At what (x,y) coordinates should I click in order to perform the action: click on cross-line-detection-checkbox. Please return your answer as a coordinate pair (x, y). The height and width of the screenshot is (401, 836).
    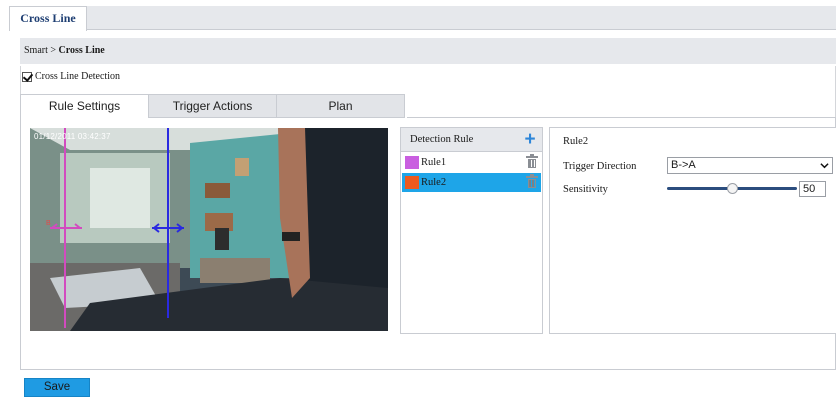
    Looking at the image, I should click on (27, 76).